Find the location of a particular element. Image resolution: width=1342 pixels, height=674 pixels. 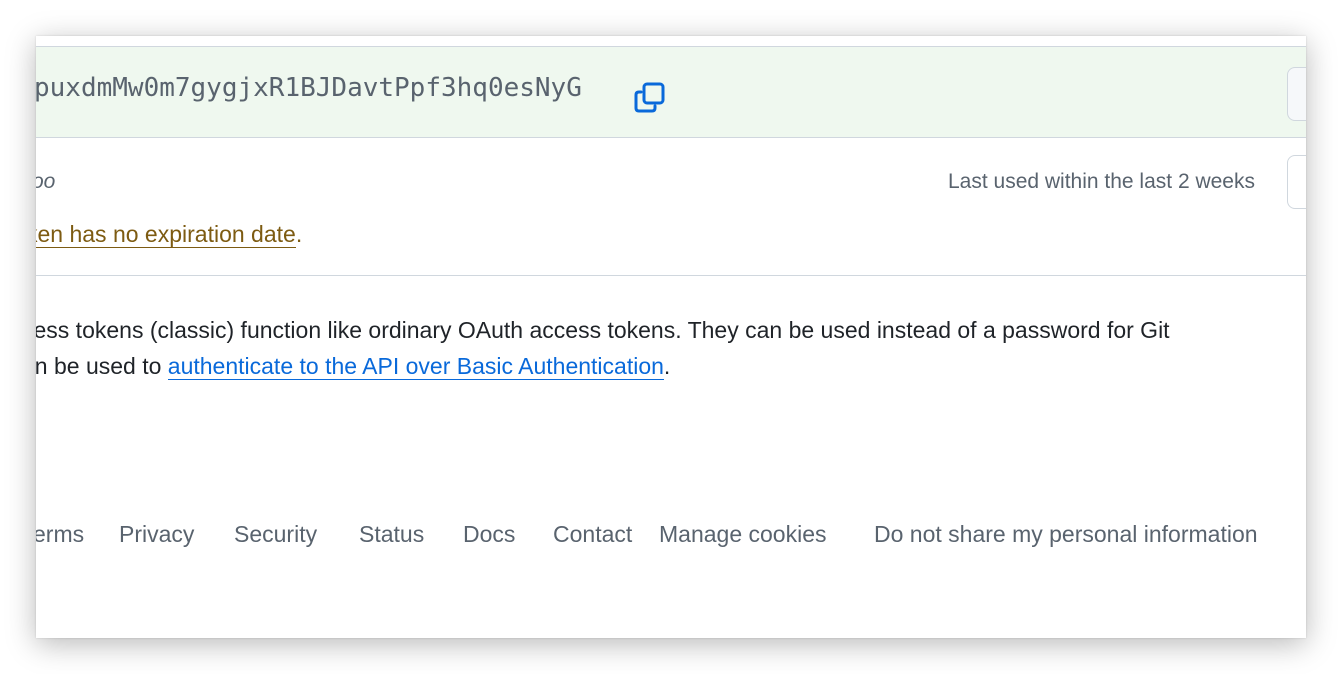

footer-link-docs: Docs is located at coordinates (489, 534).